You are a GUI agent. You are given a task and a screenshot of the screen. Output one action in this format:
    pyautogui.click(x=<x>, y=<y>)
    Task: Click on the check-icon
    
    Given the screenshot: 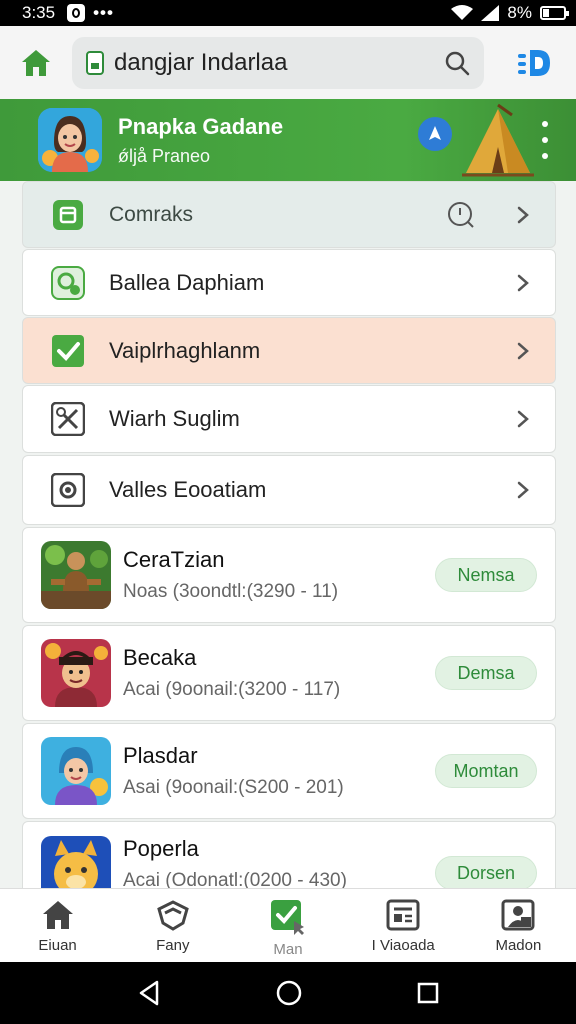 What is the action you would take?
    pyautogui.click(x=287, y=917)
    